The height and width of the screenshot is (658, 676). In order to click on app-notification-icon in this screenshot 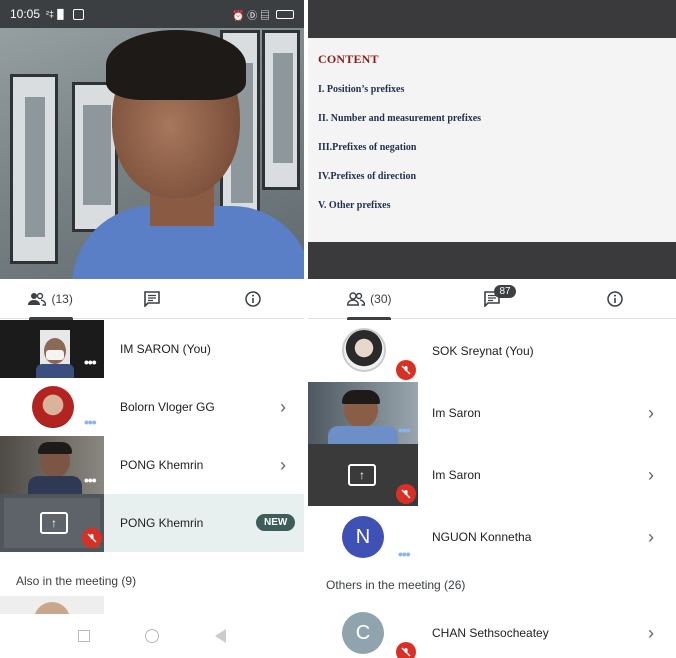, I will do `click(78, 14)`.